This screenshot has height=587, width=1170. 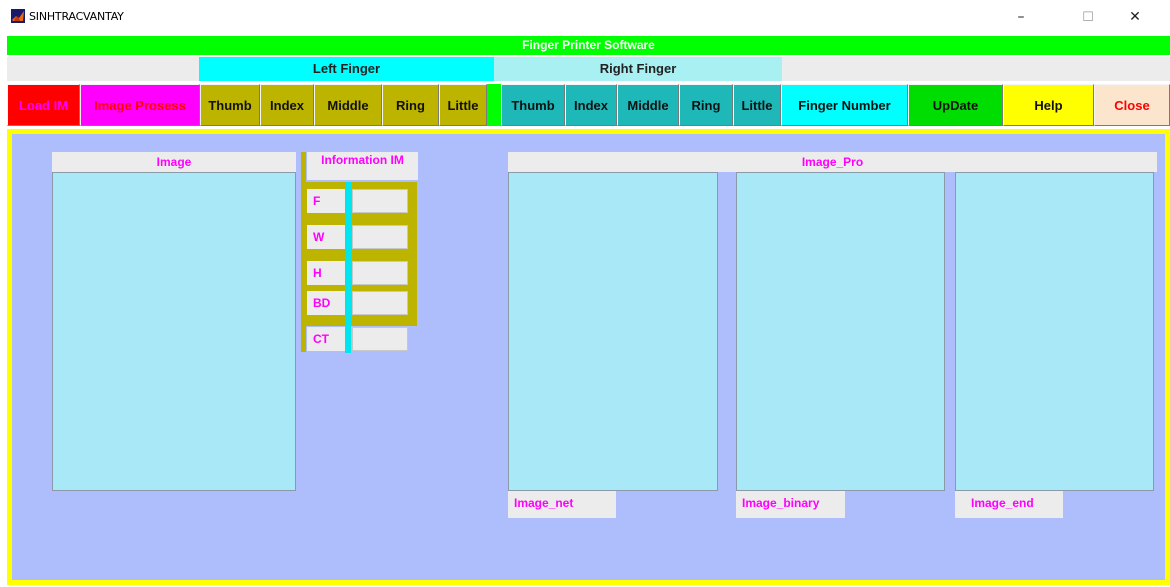 What do you see at coordinates (362, 166) in the screenshot?
I see `information-pane-title: Information IM` at bounding box center [362, 166].